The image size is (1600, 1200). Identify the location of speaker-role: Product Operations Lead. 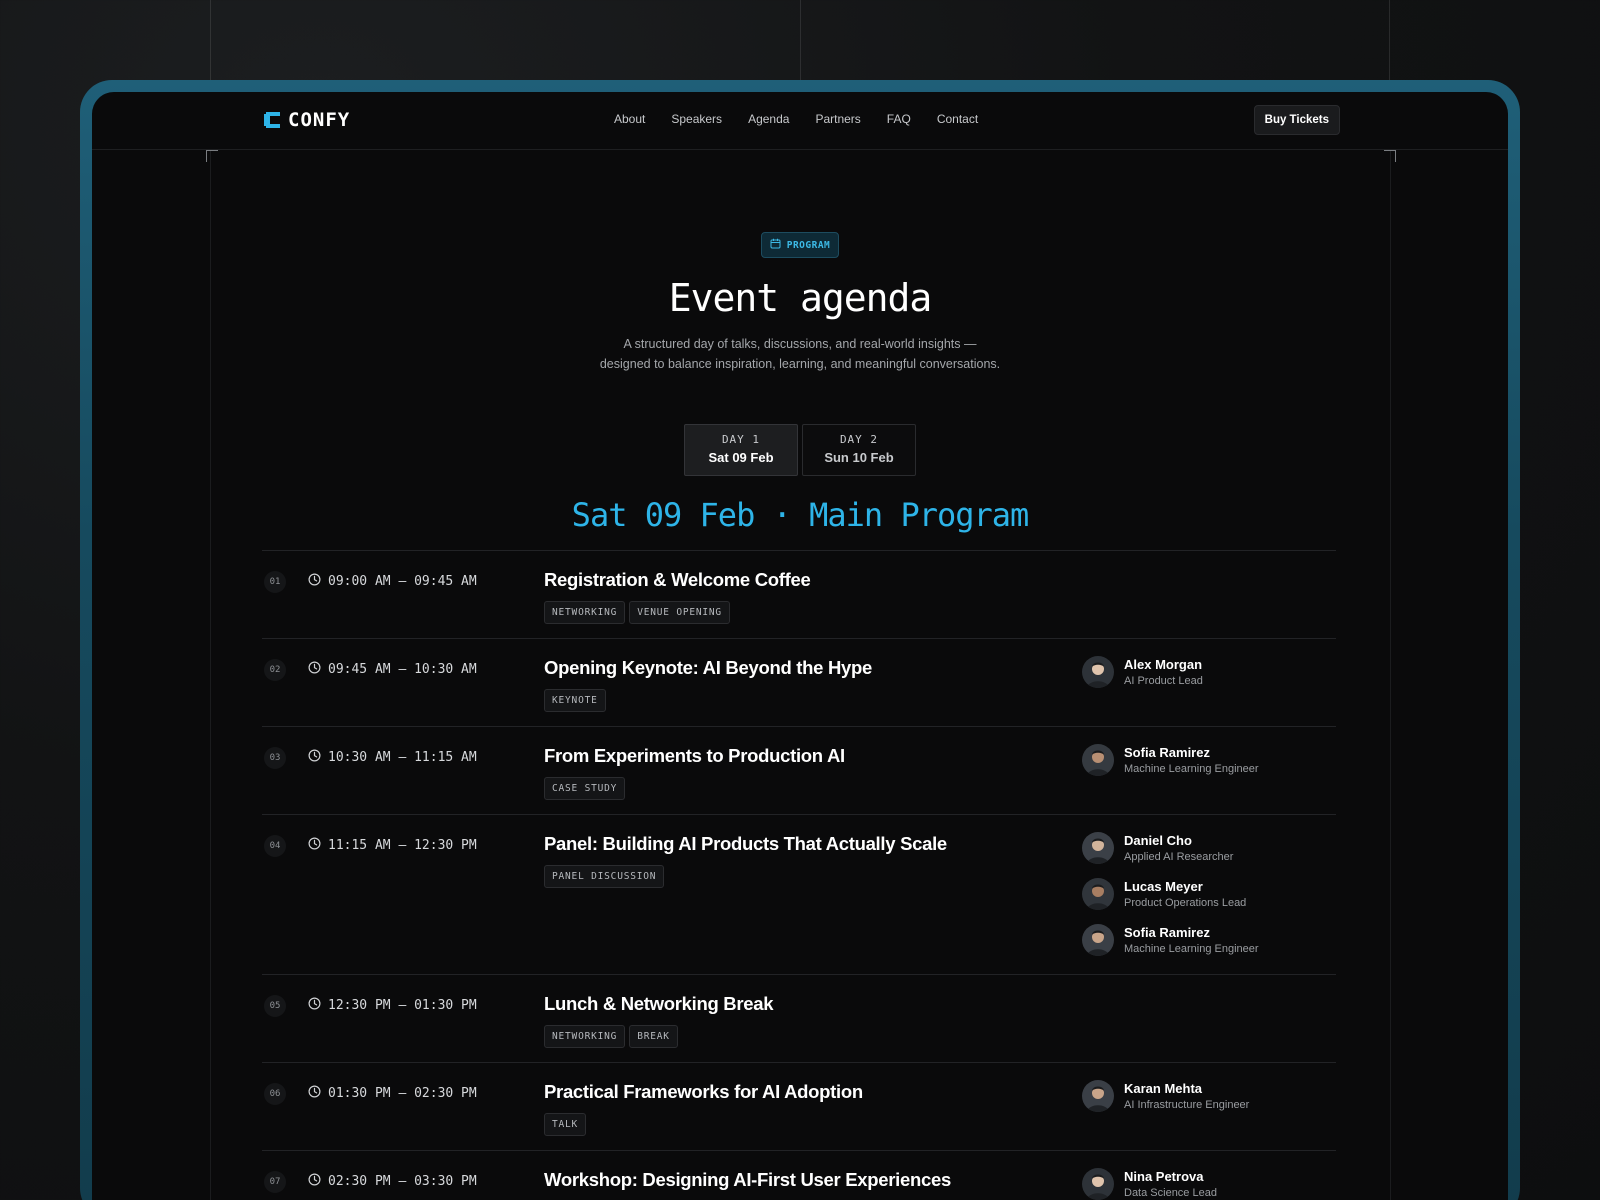
(1185, 903).